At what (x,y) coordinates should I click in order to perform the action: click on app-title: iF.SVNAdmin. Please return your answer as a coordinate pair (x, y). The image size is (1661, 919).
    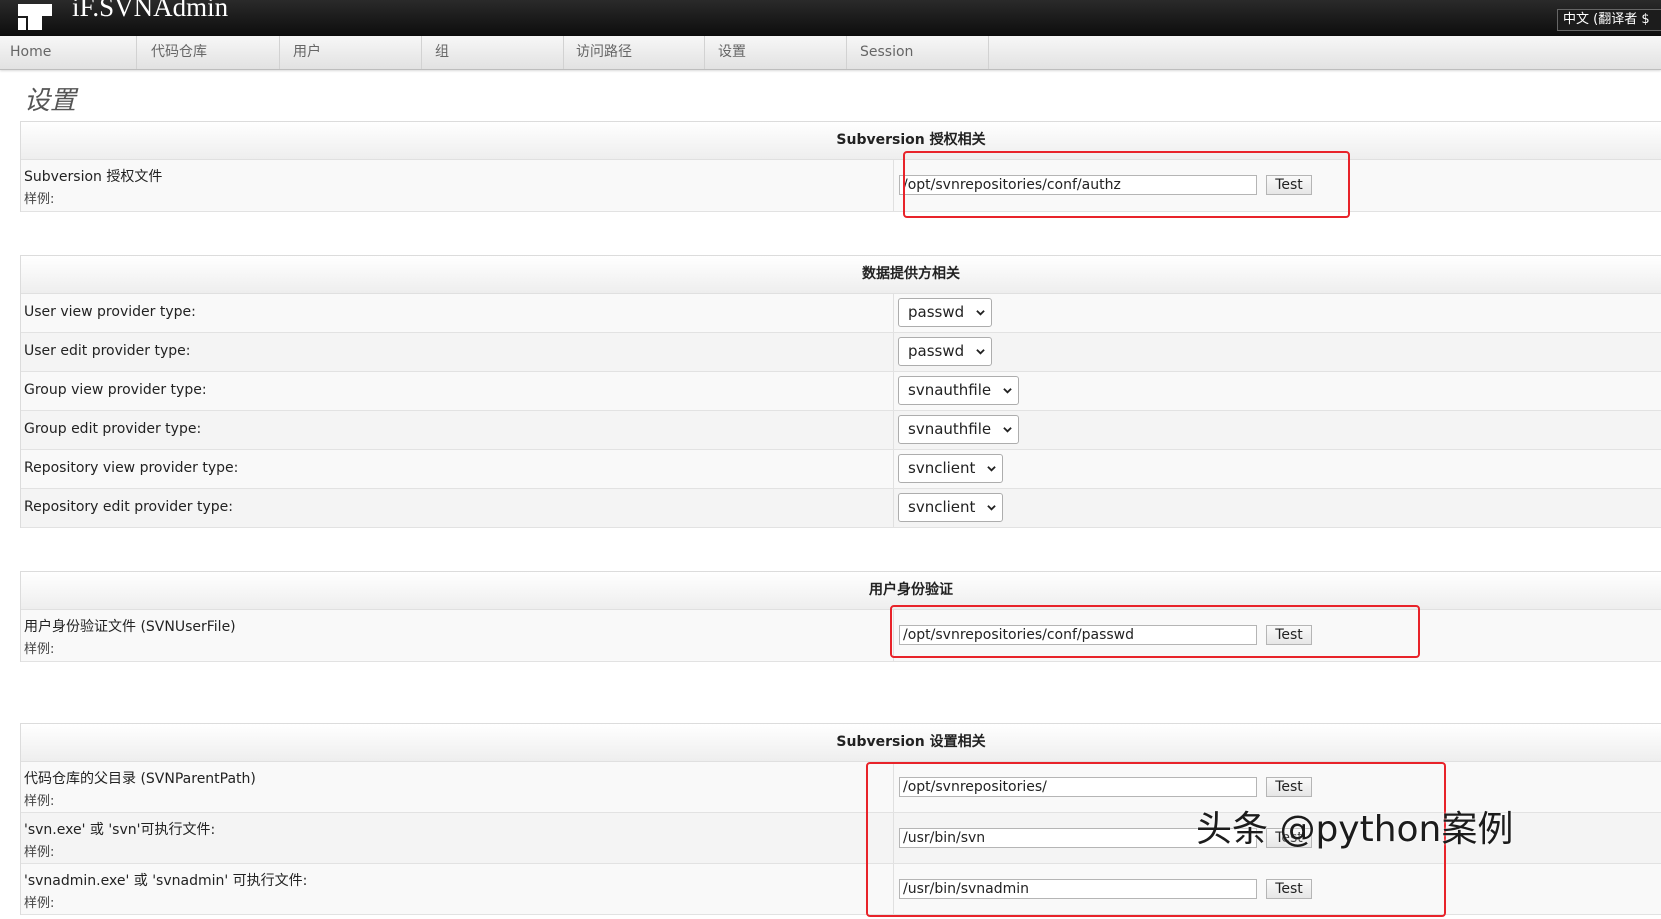
    Looking at the image, I should click on (150, 11).